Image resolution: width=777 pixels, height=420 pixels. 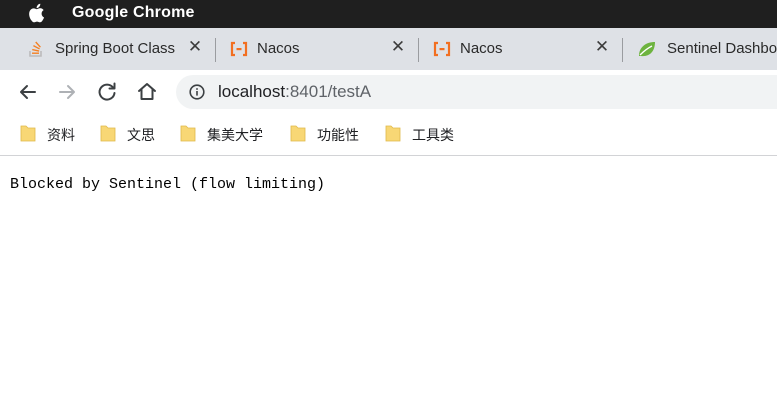 I want to click on app-name-menu: Google Chrome, so click(x=133, y=13).